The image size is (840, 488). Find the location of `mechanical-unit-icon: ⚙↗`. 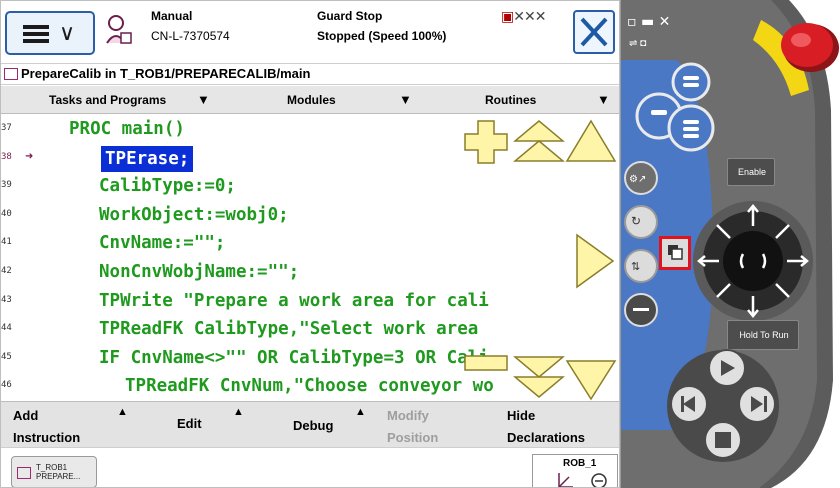

mechanical-unit-icon: ⚙↗ is located at coordinates (637, 179).